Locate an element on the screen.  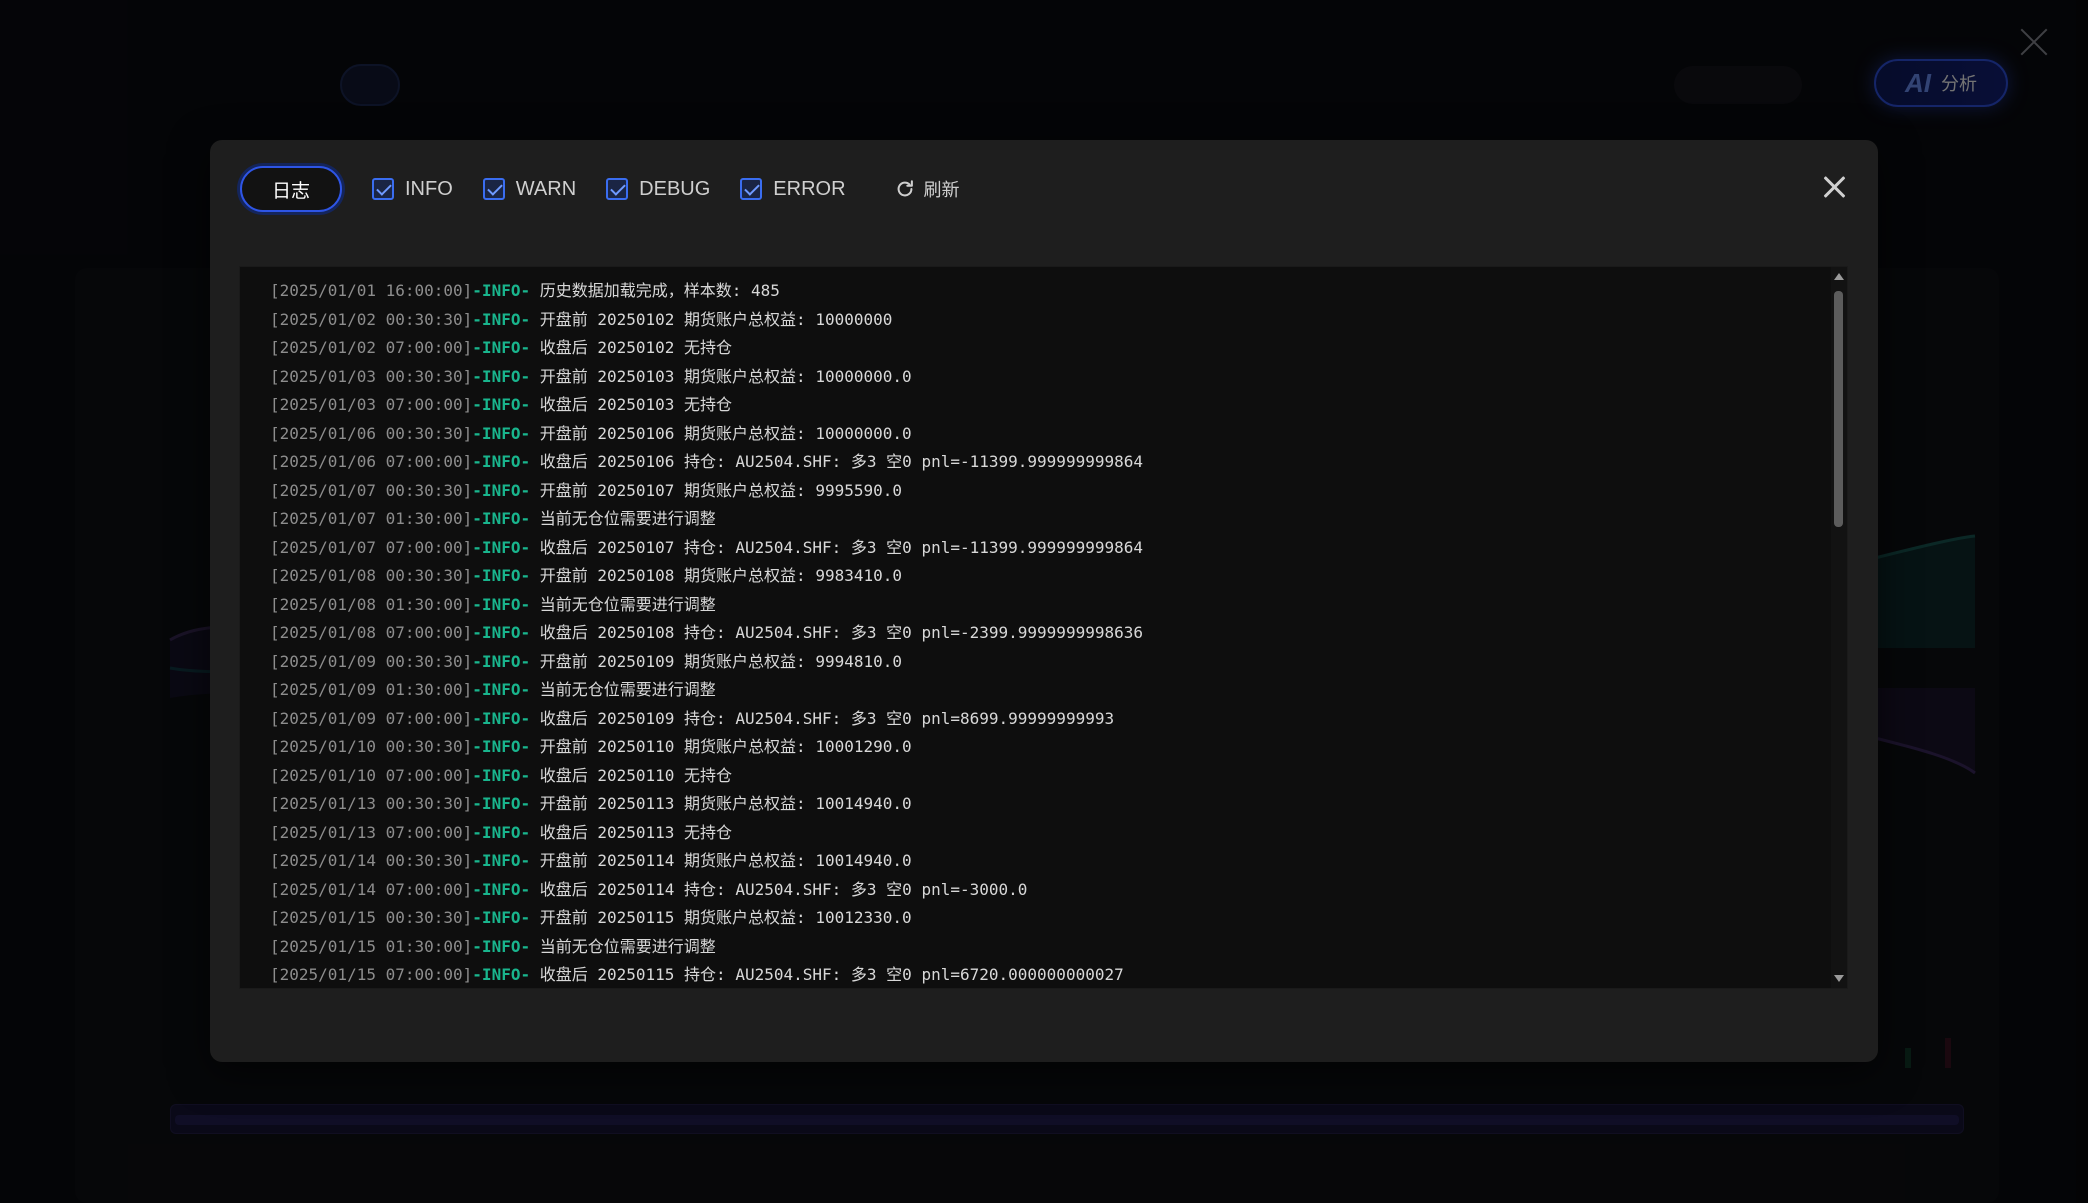
refresh-label: 刷新 is located at coordinates (941, 190).